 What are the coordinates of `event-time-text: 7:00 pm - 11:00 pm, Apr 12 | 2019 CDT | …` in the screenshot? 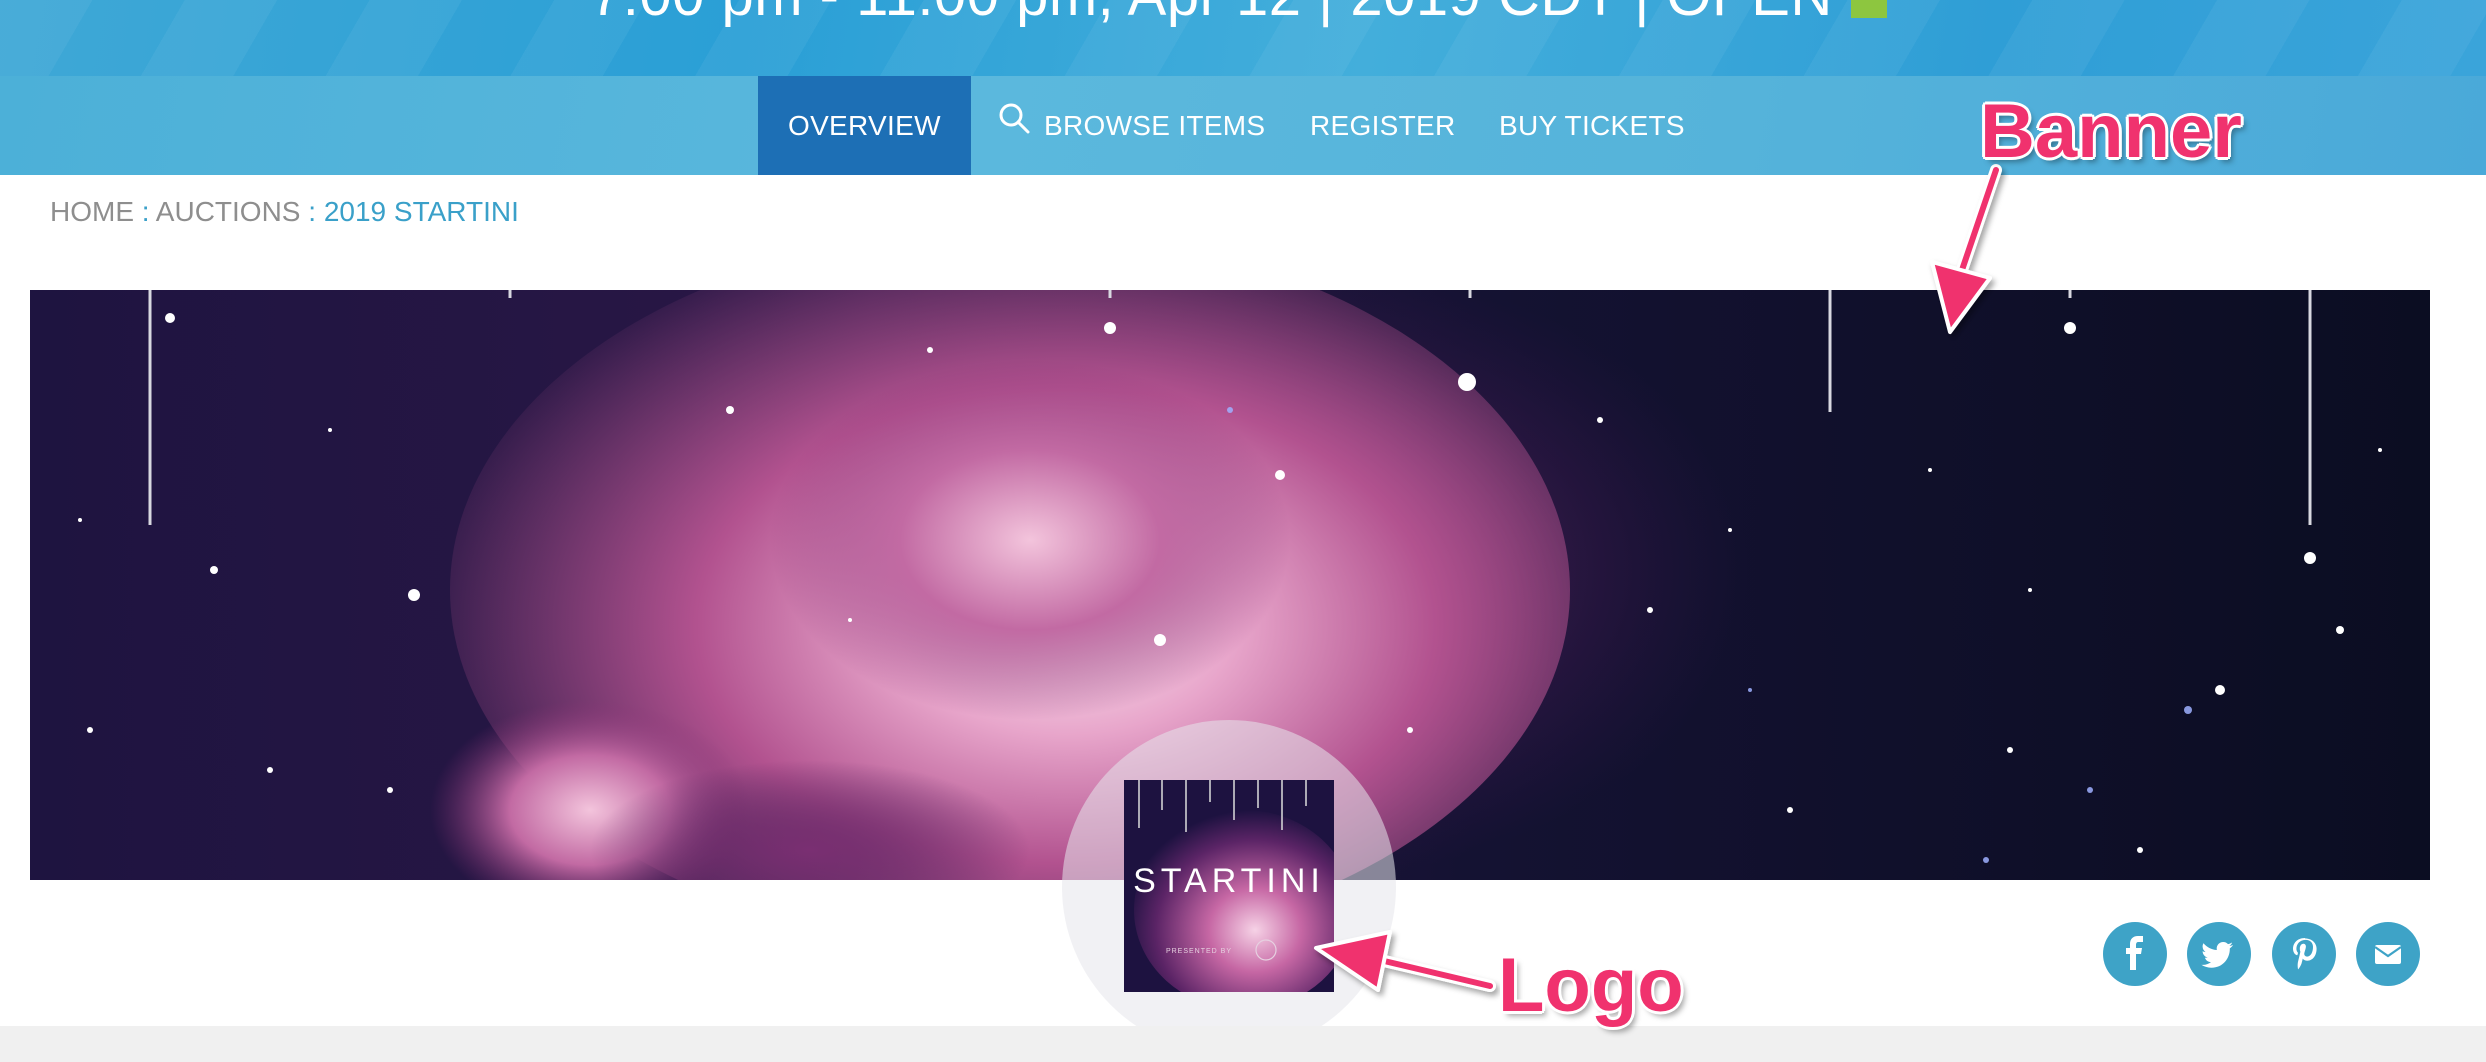 It's located at (1211, 14).